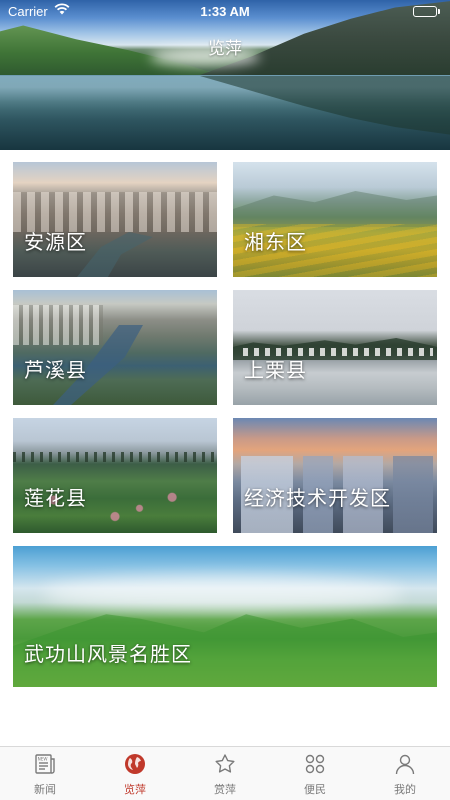 The height and width of the screenshot is (800, 450). Describe the element at coordinates (335, 475) in the screenshot. I see `region-tile-development-zone: 经济技术开发区` at that location.